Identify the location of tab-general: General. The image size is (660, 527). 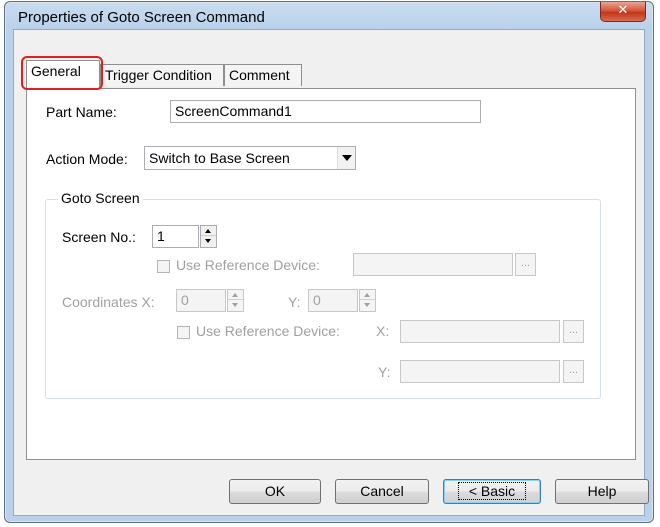
(63, 74).